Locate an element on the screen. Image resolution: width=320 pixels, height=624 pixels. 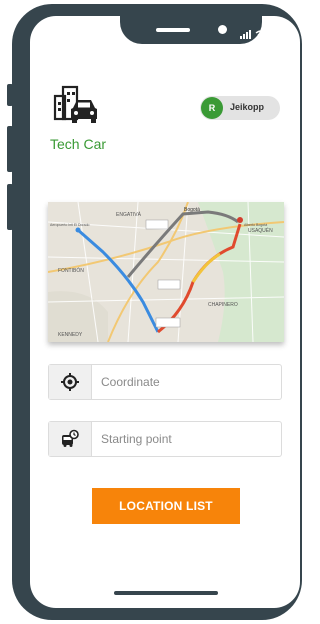
user-name: Jeikopp is located at coordinates (247, 107).